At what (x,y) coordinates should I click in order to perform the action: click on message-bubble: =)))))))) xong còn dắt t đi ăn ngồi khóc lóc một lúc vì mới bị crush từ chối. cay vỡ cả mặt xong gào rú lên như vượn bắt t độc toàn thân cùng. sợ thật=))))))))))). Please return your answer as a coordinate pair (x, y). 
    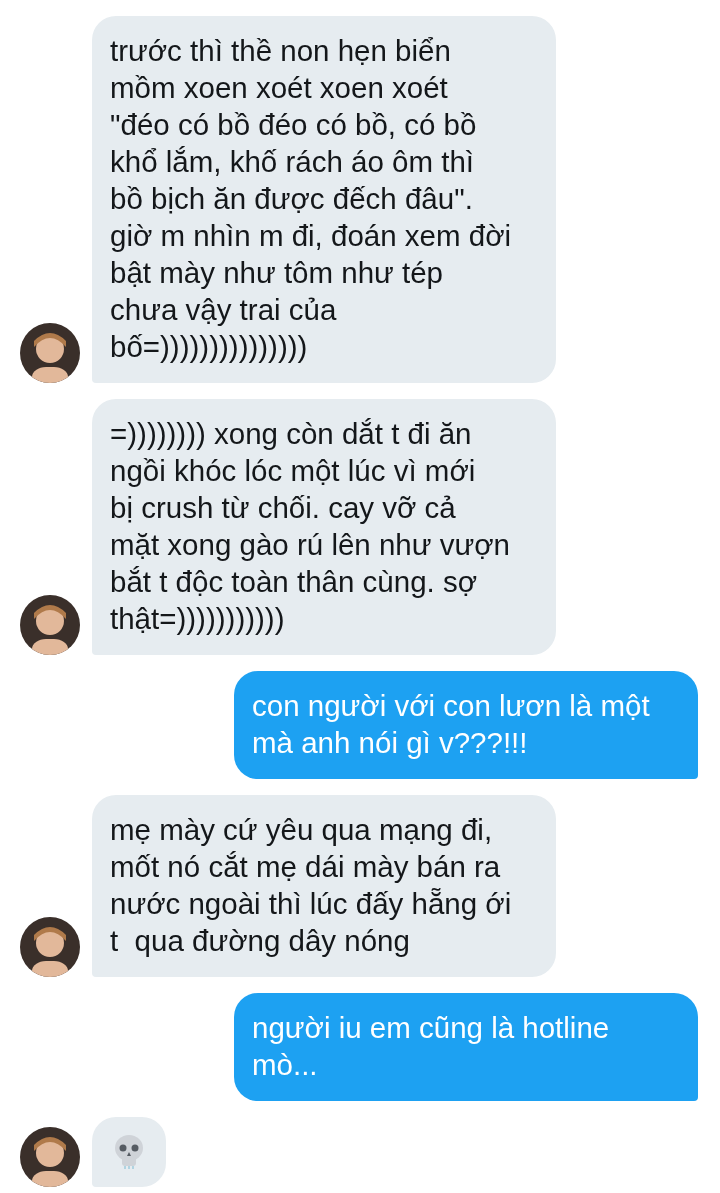
    Looking at the image, I should click on (324, 527).